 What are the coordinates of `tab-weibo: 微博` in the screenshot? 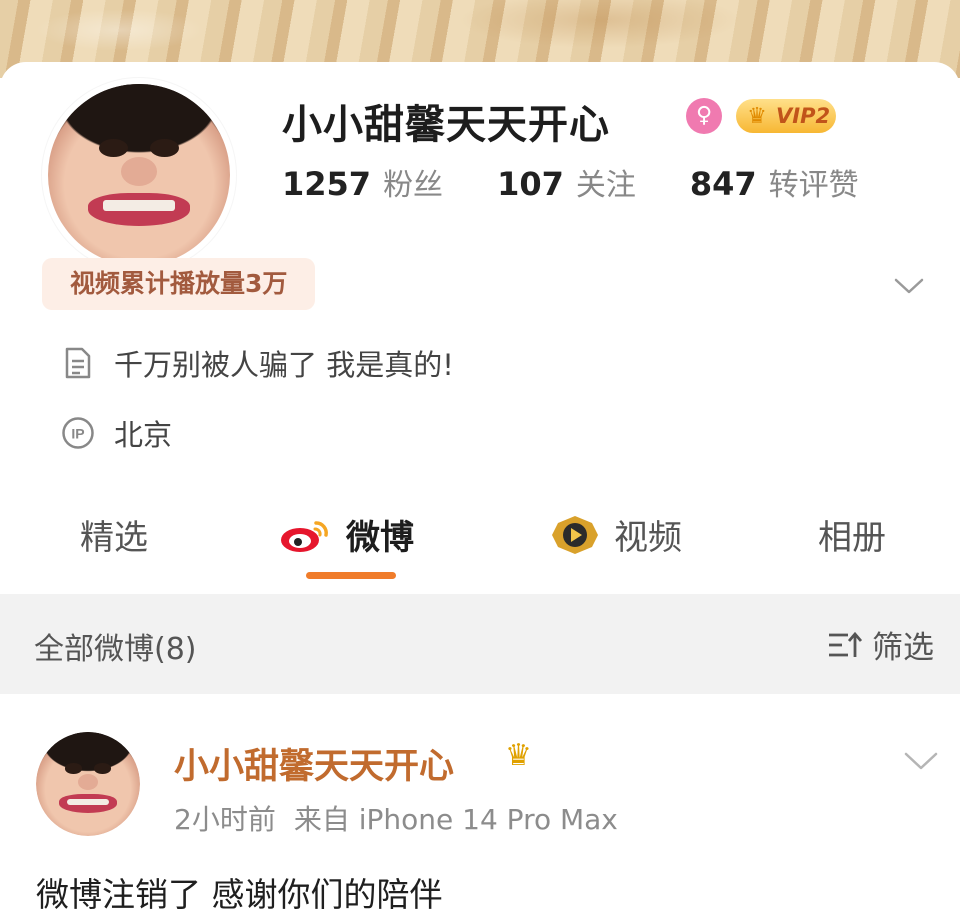 It's located at (346, 534).